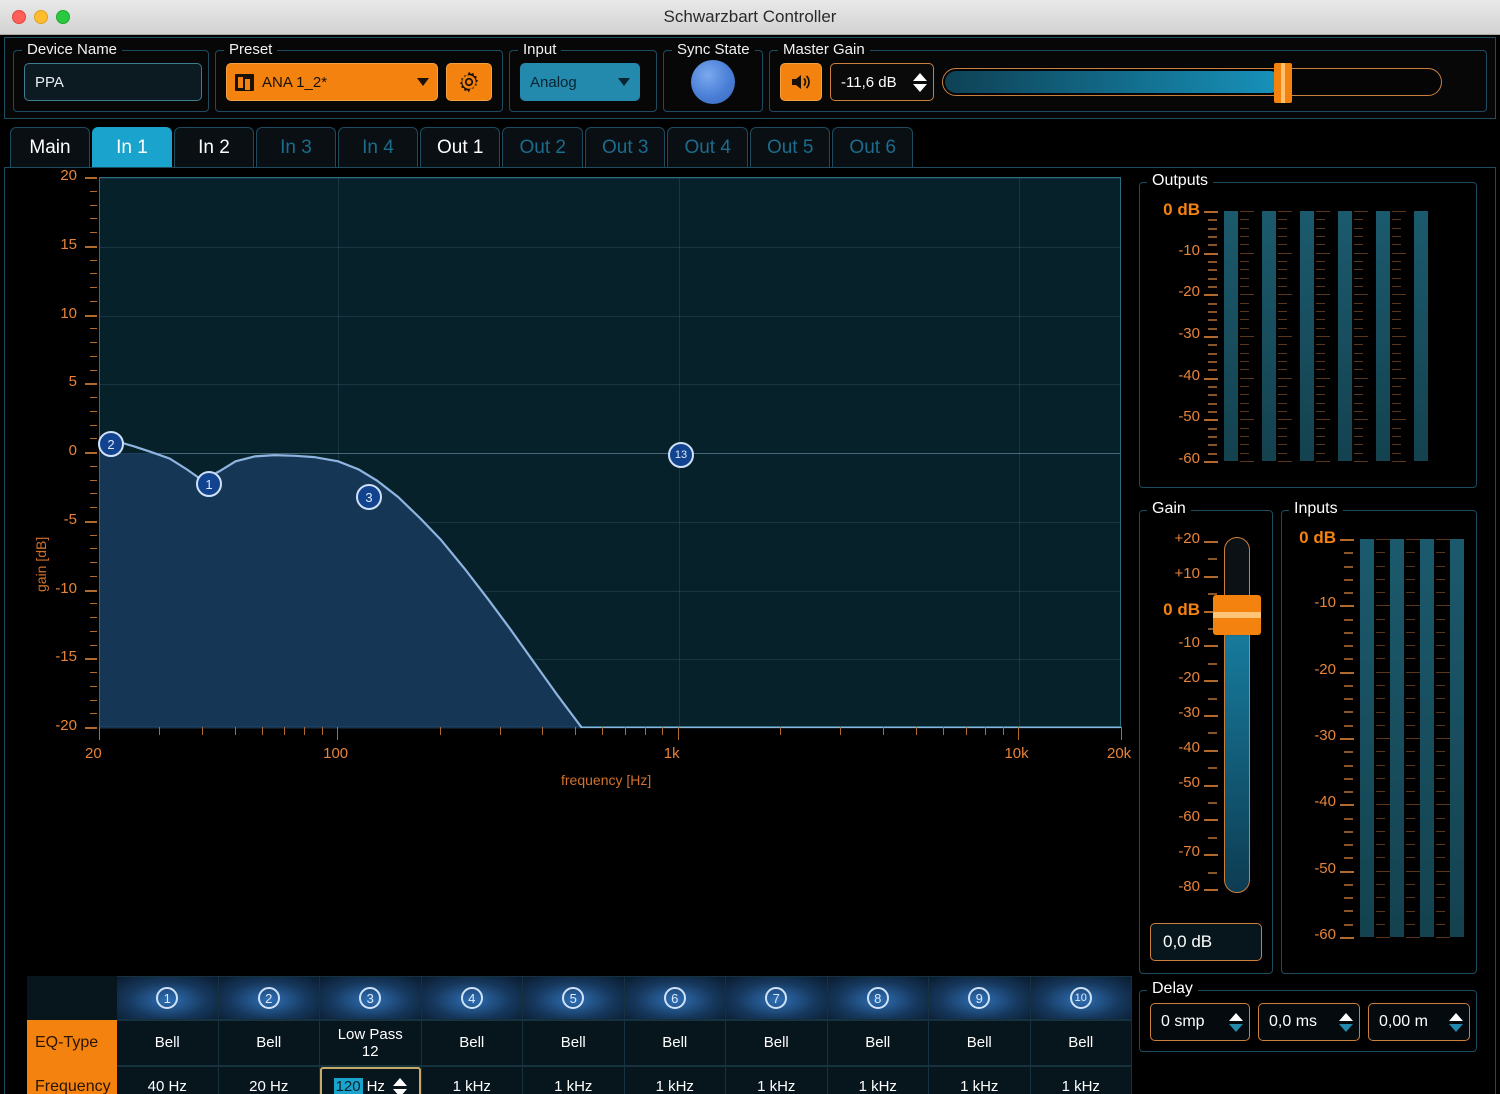 This screenshot has width=1500, height=1094. I want to click on eq-cell-type-7: Bell, so click(777, 1043).